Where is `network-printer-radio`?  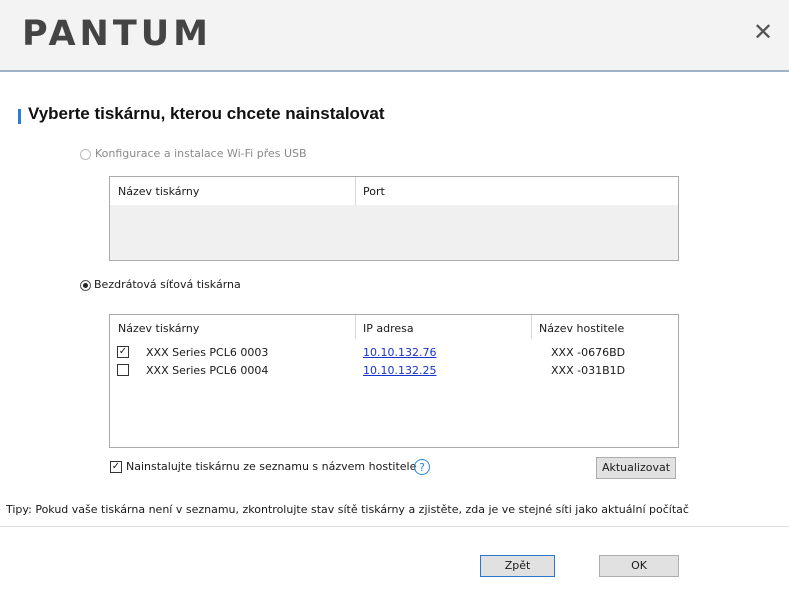
network-printer-radio is located at coordinates (85, 285).